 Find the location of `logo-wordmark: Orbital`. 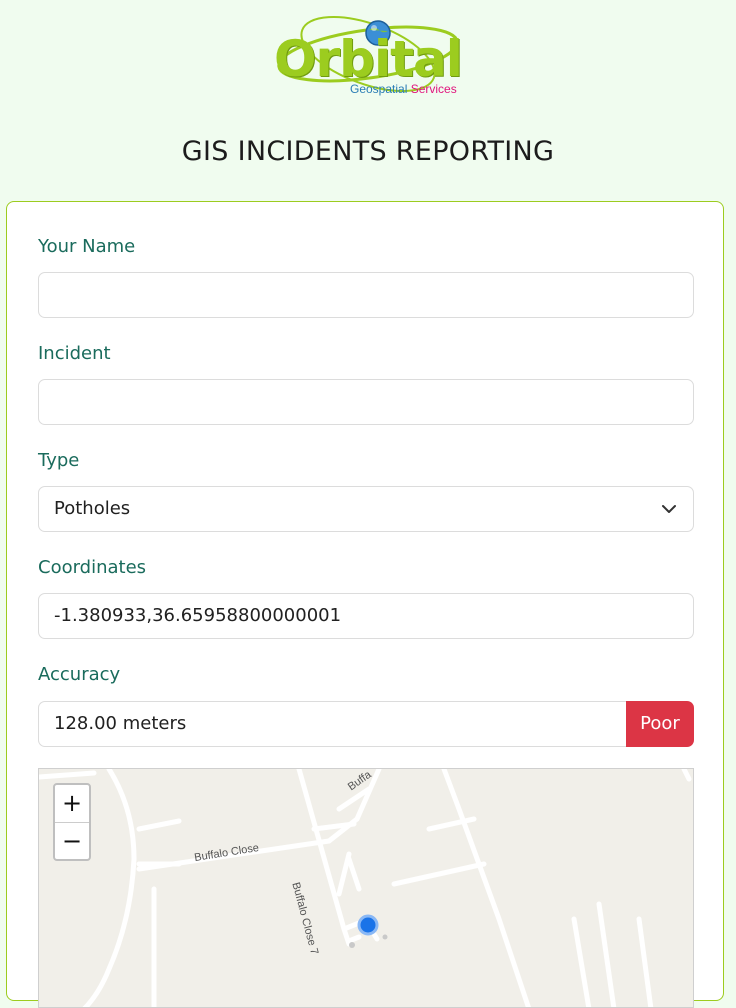

logo-wordmark: Orbital is located at coordinates (368, 59).